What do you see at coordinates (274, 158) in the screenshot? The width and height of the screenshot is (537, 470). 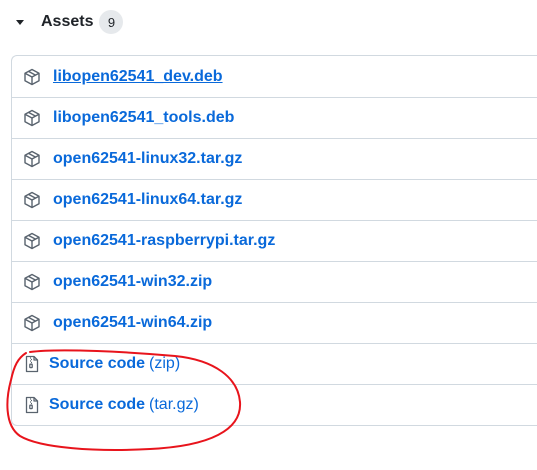 I see `asset-row: open62541-linux32.tar.gz` at bounding box center [274, 158].